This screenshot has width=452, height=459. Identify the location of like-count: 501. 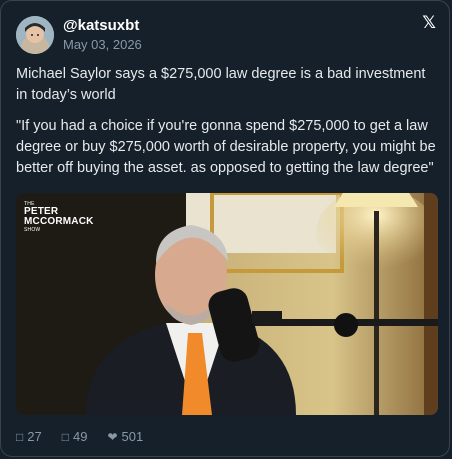
(132, 436).